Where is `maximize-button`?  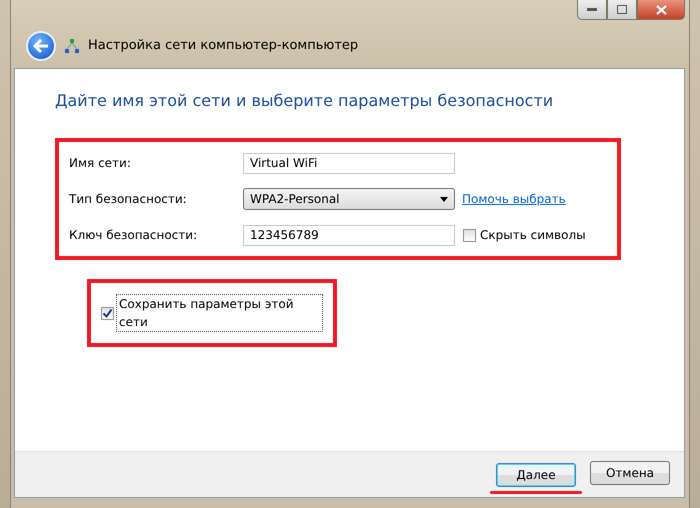
maximize-button is located at coordinates (622, 10).